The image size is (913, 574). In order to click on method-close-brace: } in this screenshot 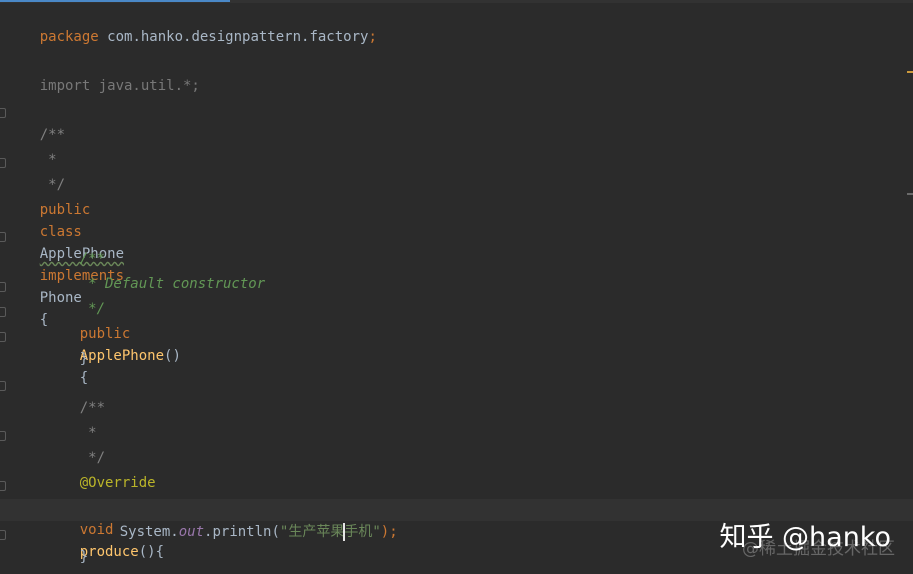, I will do `click(84, 557)`.